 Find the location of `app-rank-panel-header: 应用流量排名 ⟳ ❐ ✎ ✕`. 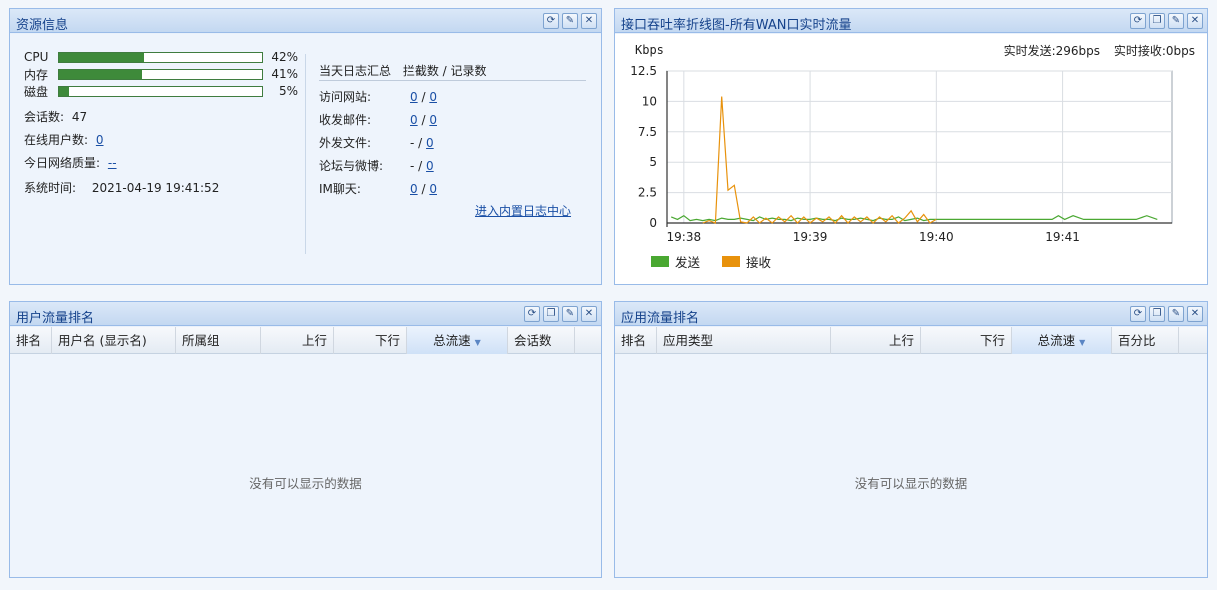

app-rank-panel-header: 应用流量排名 ⟳ ❐ ✎ ✕ is located at coordinates (911, 314).